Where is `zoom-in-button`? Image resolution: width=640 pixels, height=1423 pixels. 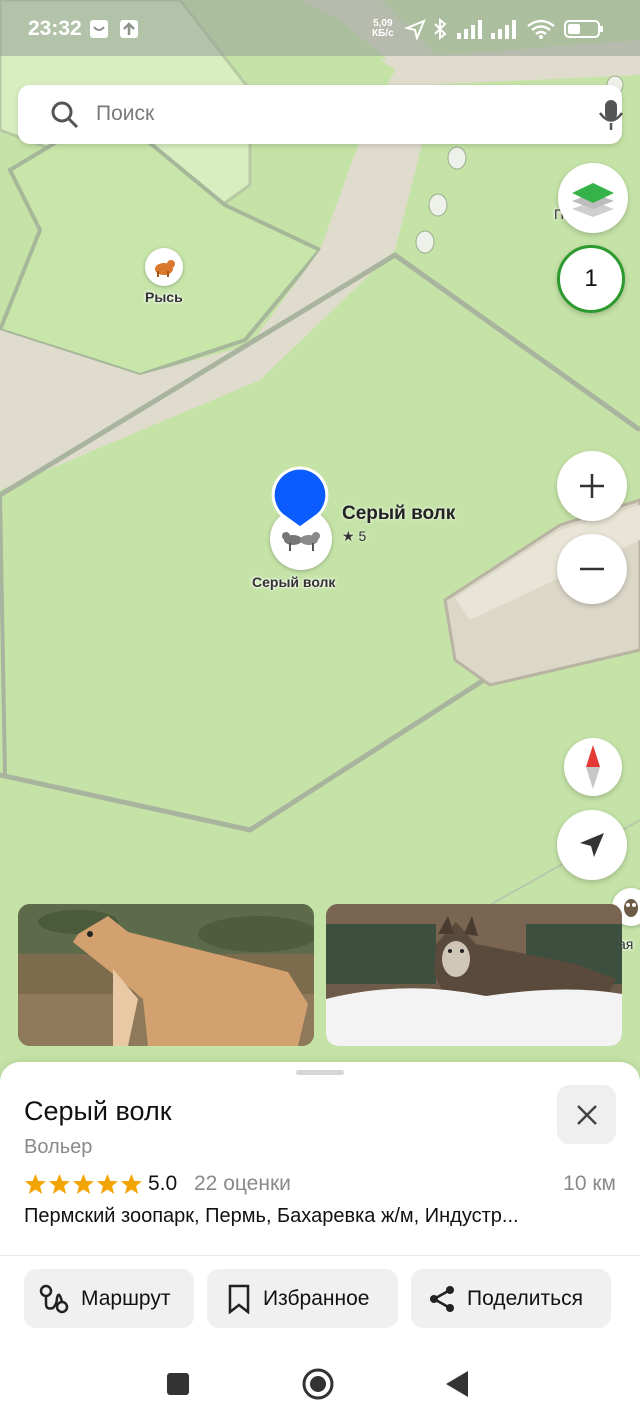 zoom-in-button is located at coordinates (592, 486).